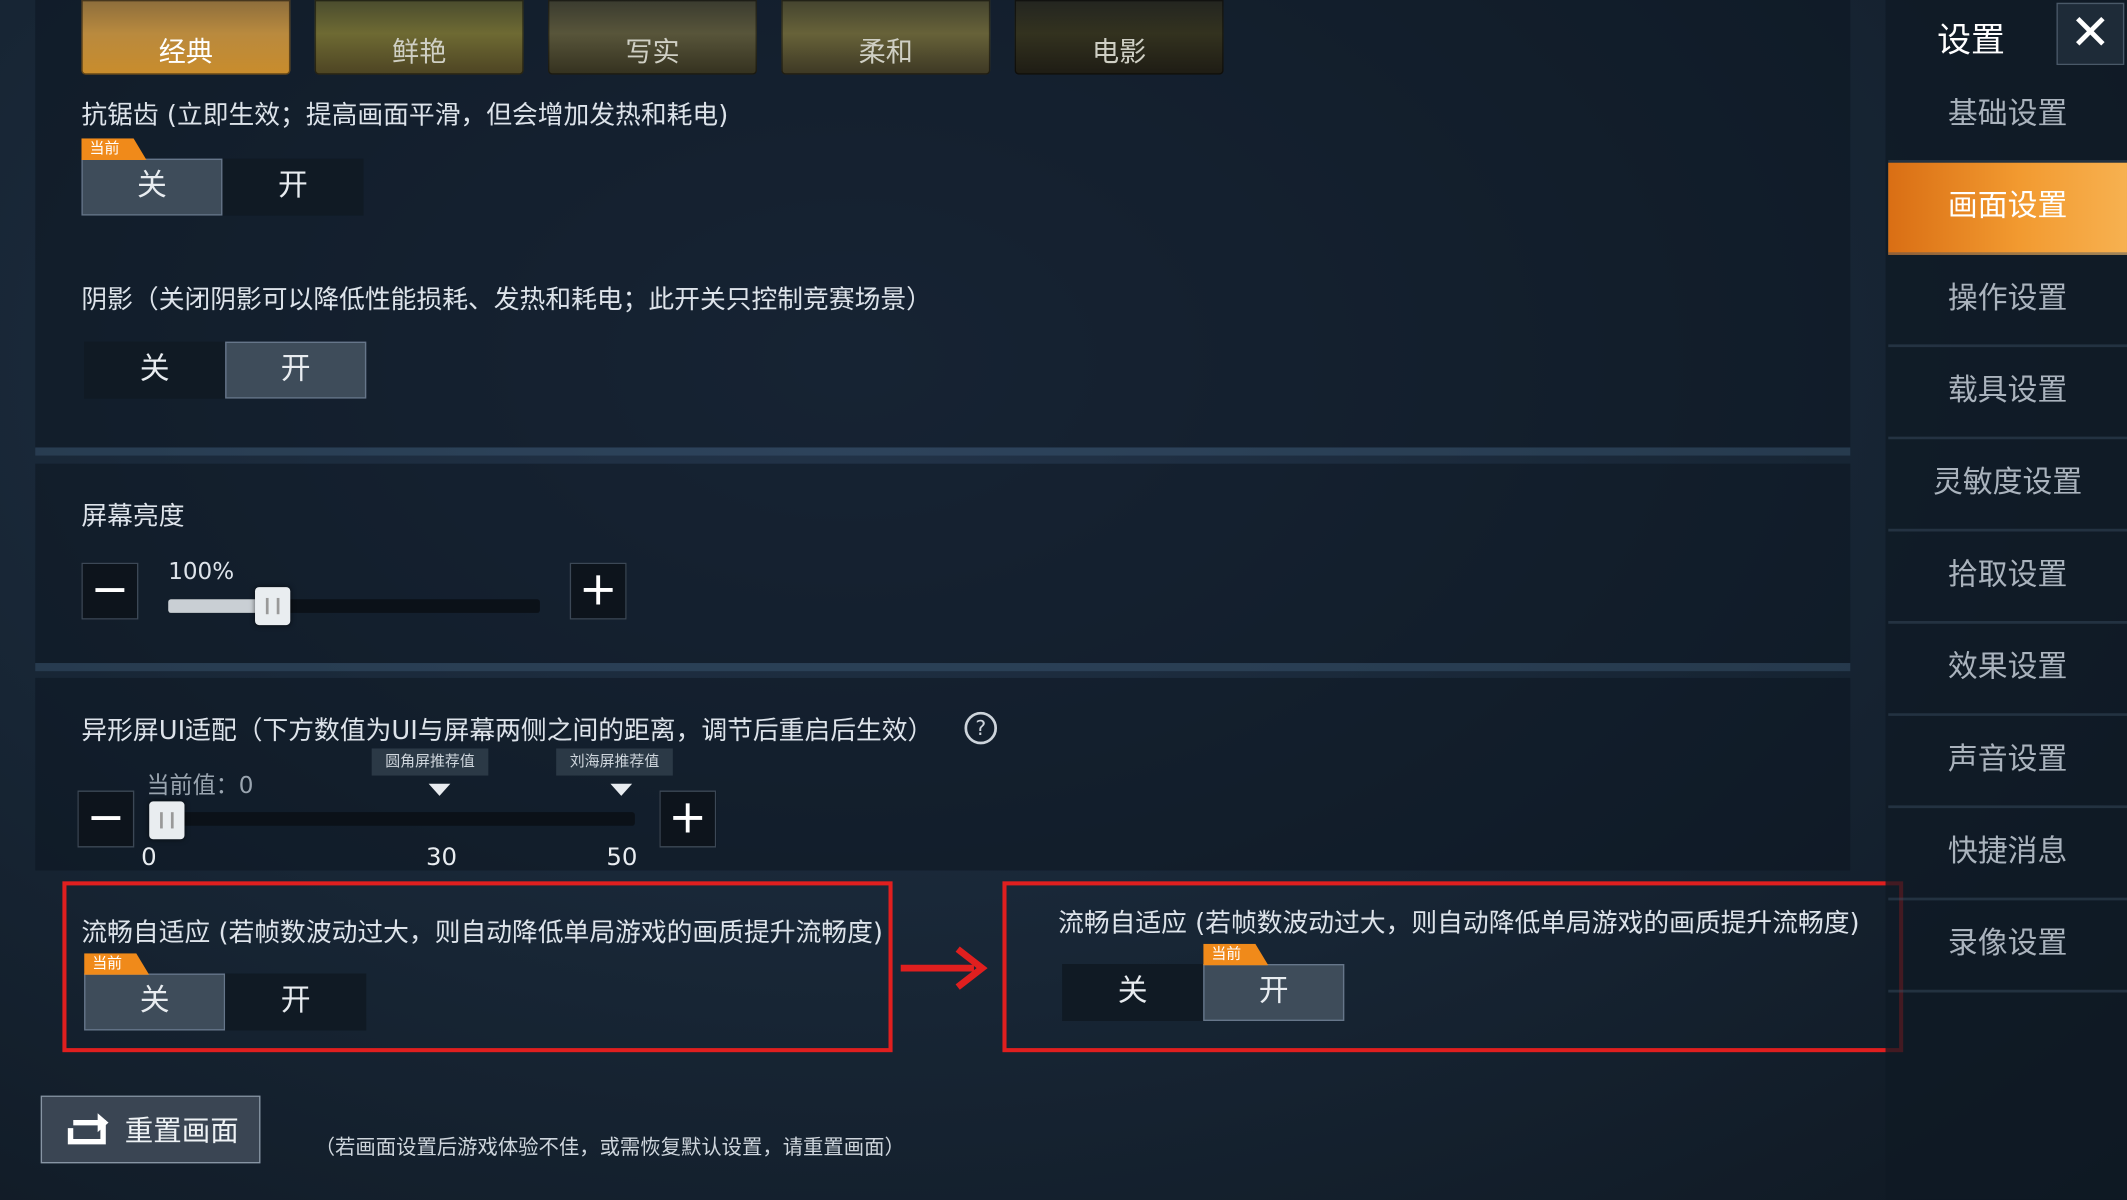 The width and height of the screenshot is (2127, 1200). Describe the element at coordinates (430, 762) in the screenshot. I see `round-corner-recommend-tag: 圆角屏推荐值` at that location.